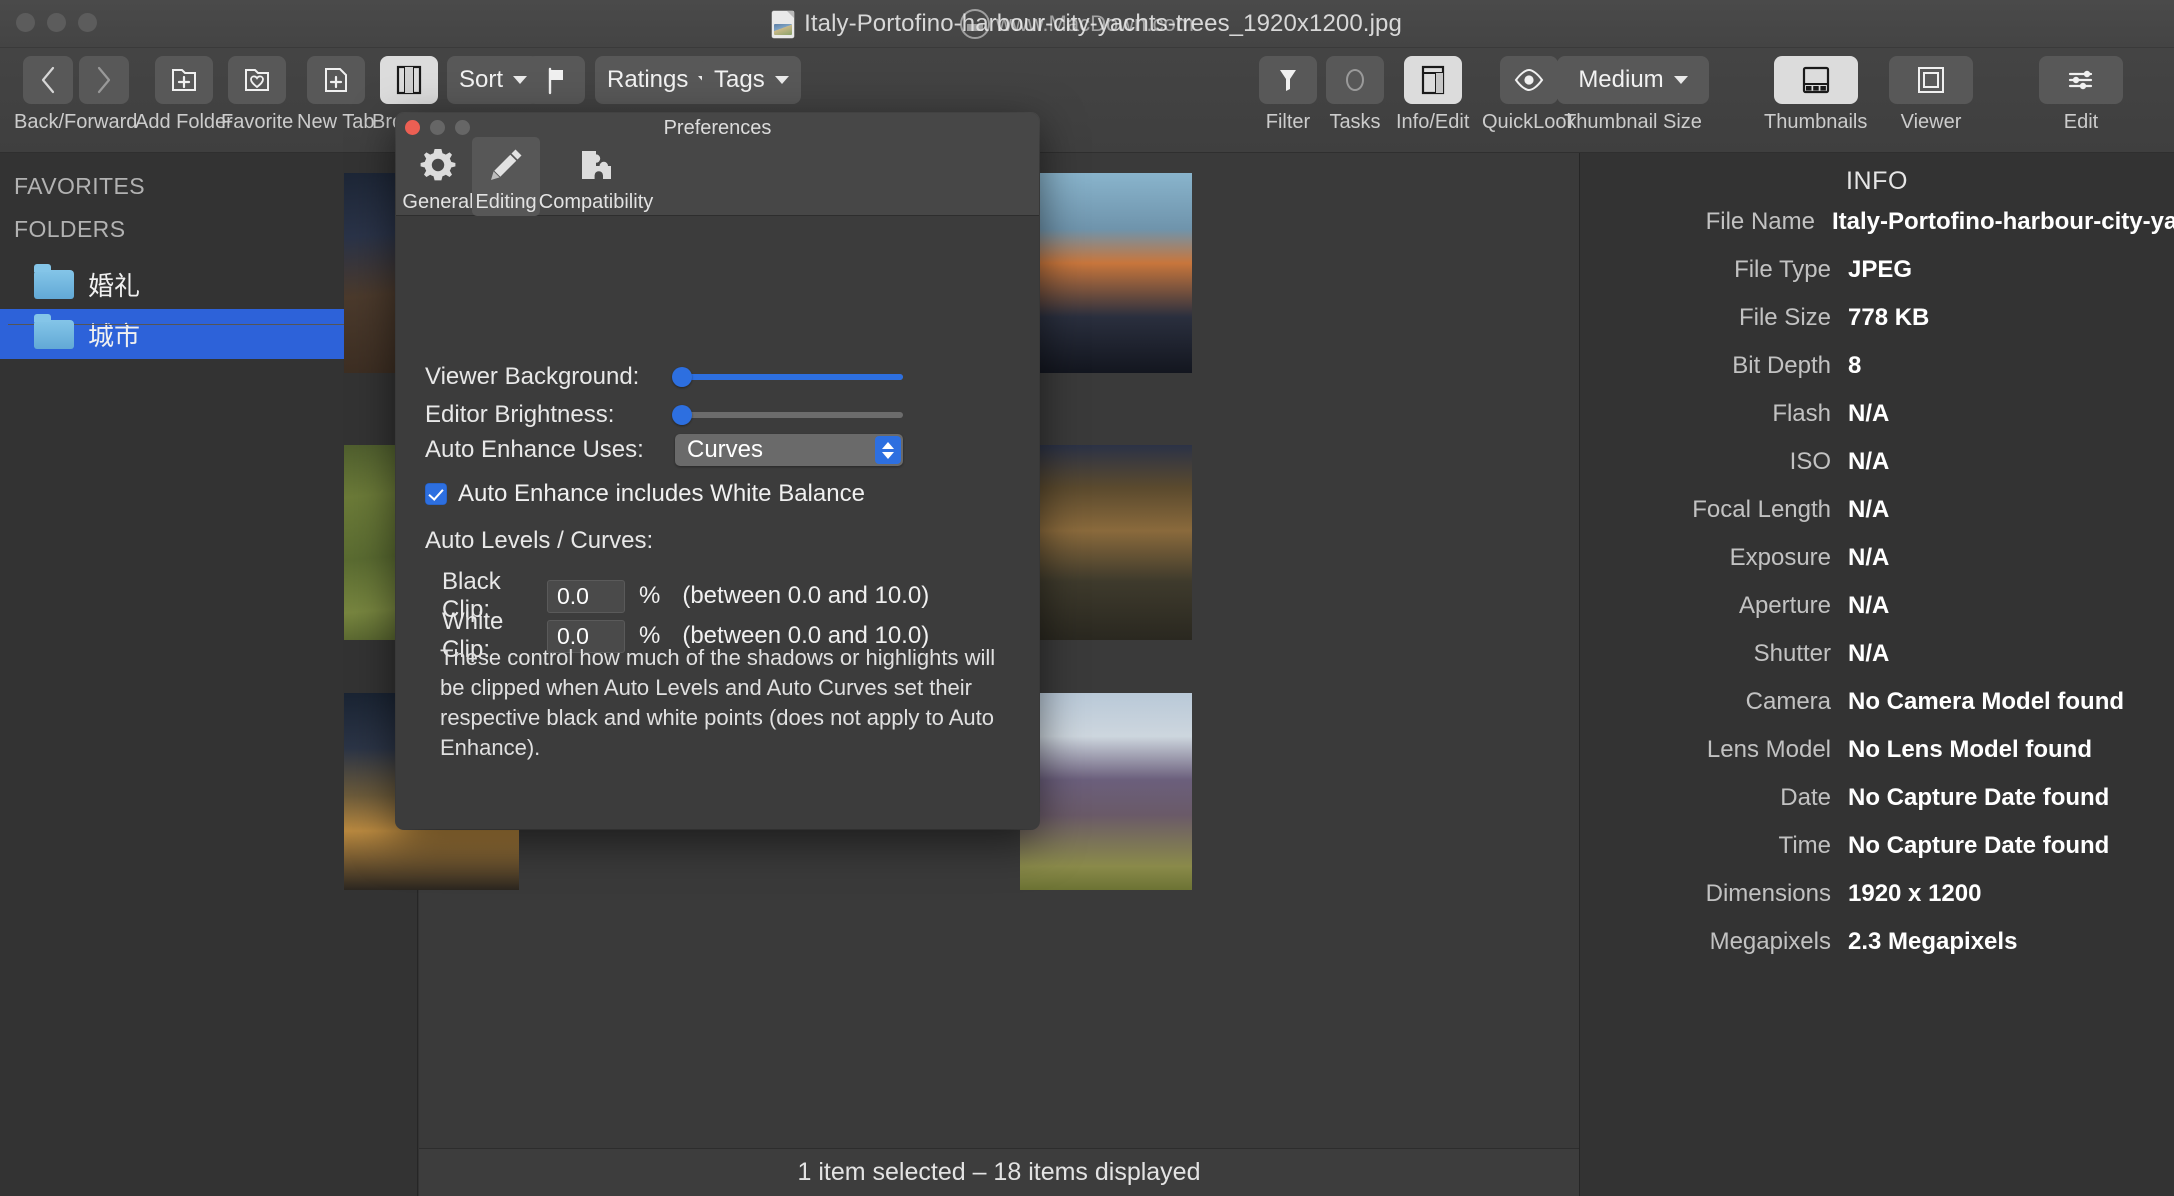  I want to click on tab-general: General, so click(438, 176).